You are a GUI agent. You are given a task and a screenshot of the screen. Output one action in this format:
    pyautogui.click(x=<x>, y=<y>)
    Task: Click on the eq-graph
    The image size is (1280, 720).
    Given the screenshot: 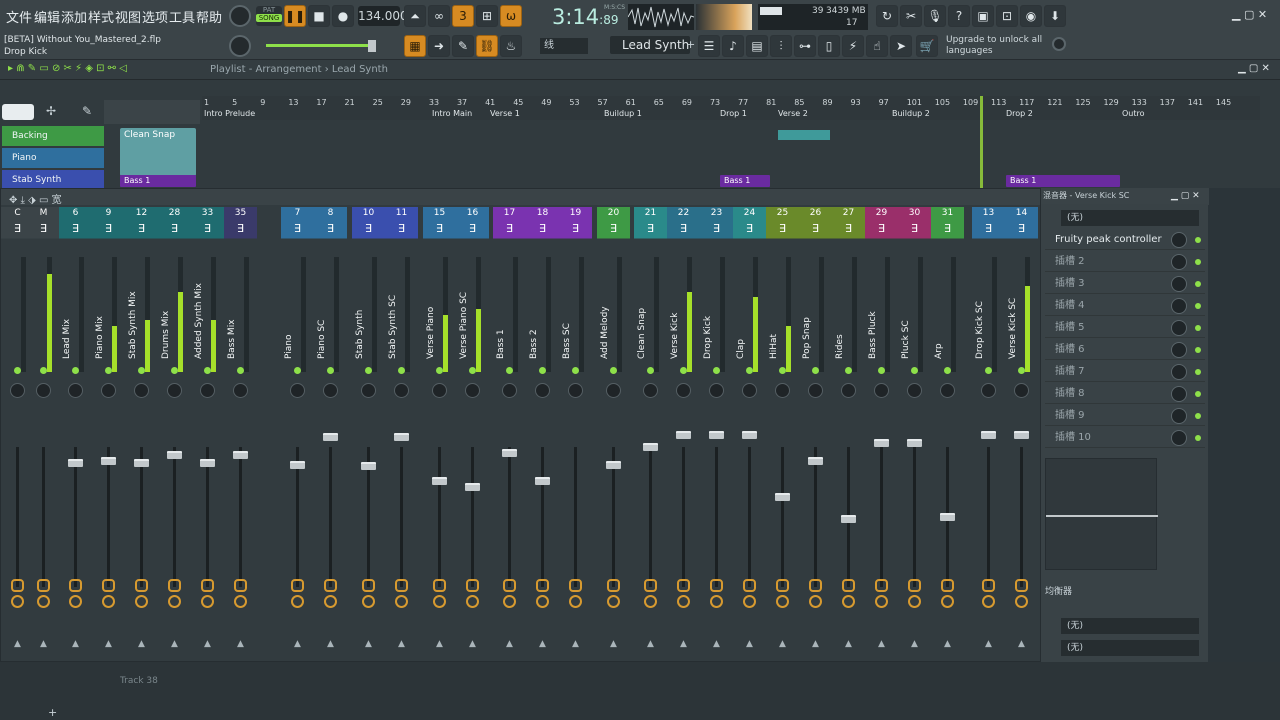 What is the action you would take?
    pyautogui.click(x=1101, y=514)
    